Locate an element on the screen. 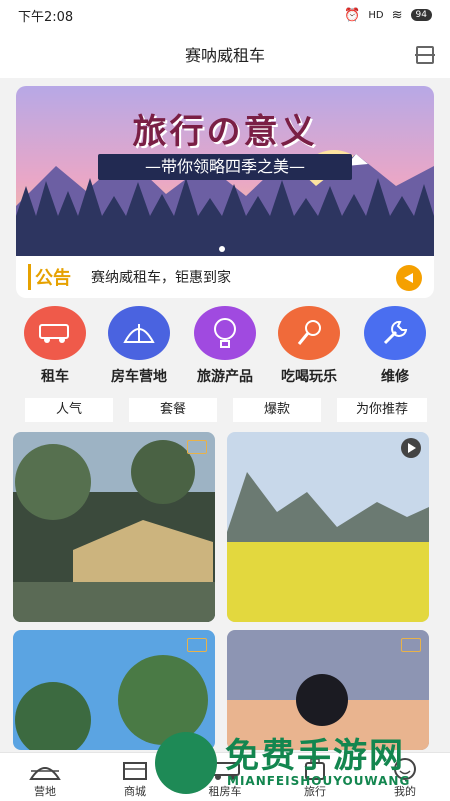 This screenshot has height=801, width=450. banner-title: 旅行の意义 is located at coordinates (225, 132).